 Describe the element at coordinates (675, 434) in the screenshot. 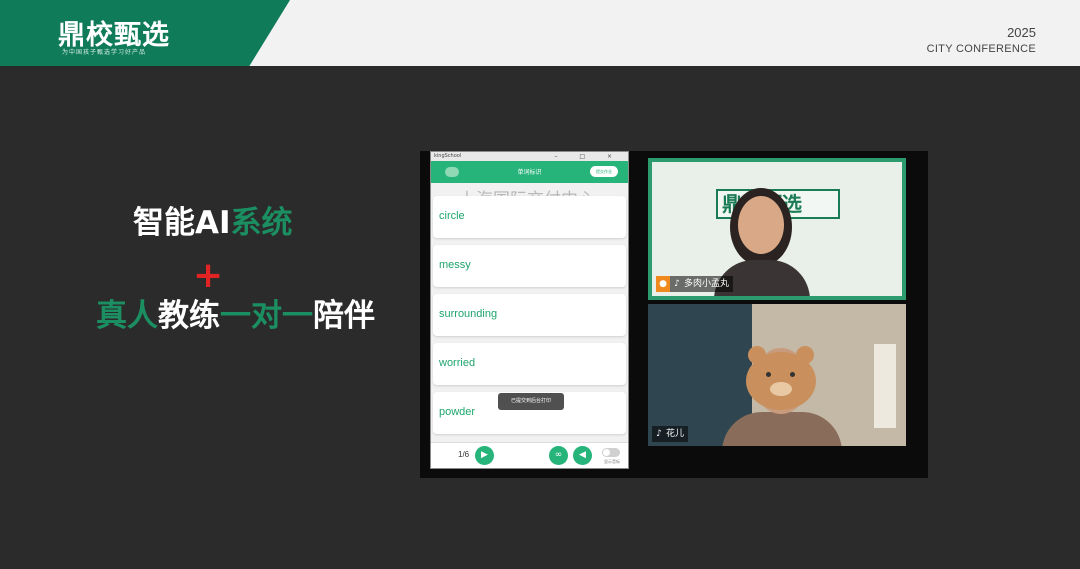

I see `participant-name: 花儿` at that location.